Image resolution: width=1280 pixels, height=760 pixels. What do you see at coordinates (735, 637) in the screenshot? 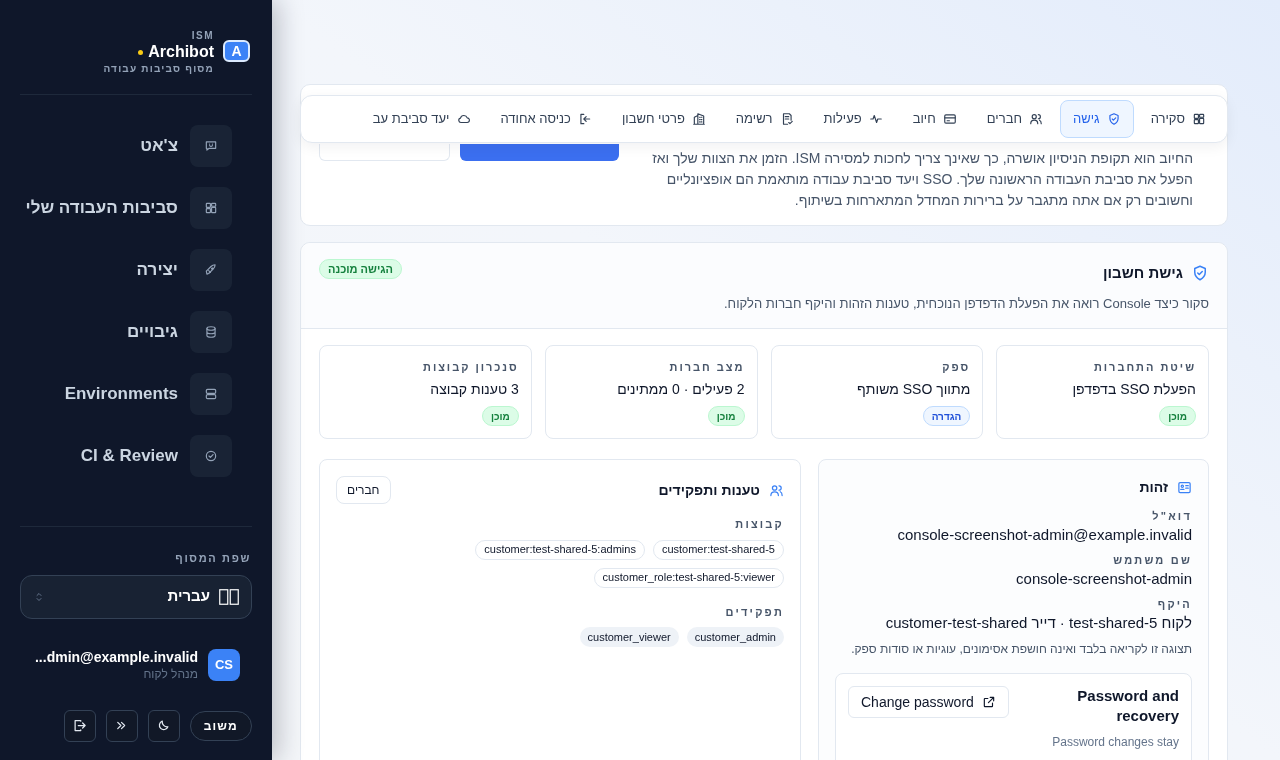
I see `role-chip: customer_admin` at bounding box center [735, 637].